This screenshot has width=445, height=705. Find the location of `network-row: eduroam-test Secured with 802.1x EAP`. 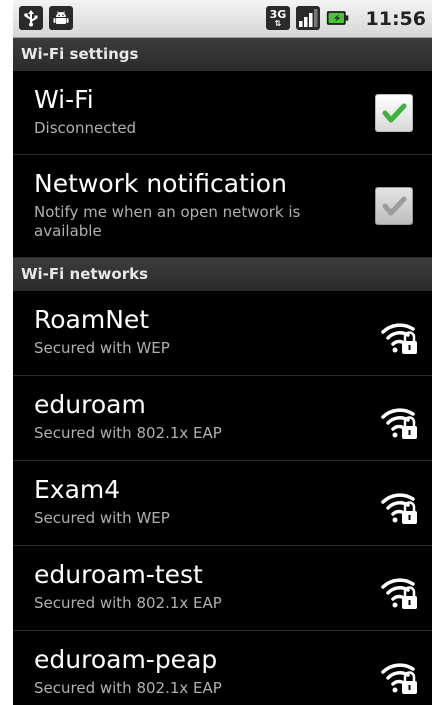

network-row: eduroam-test Secured with 802.1x EAP is located at coordinates (222, 588).